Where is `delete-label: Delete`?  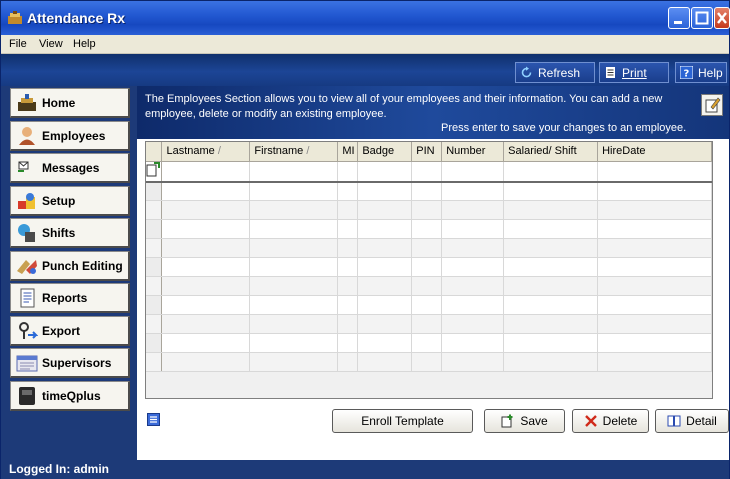
delete-label: Delete is located at coordinates (620, 421).